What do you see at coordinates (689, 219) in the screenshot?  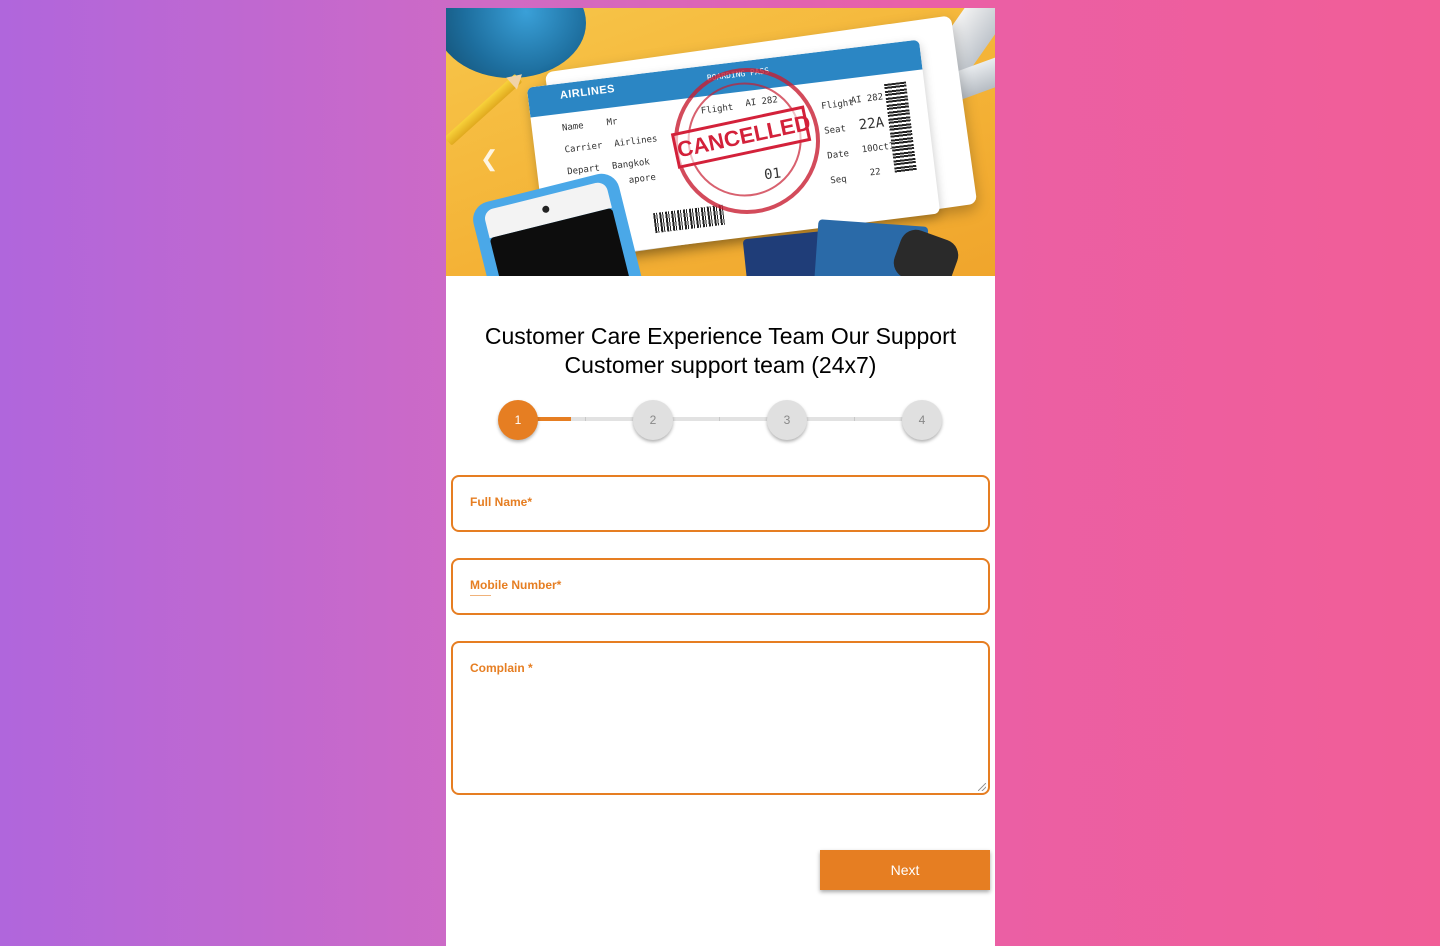 I see `barcode` at bounding box center [689, 219].